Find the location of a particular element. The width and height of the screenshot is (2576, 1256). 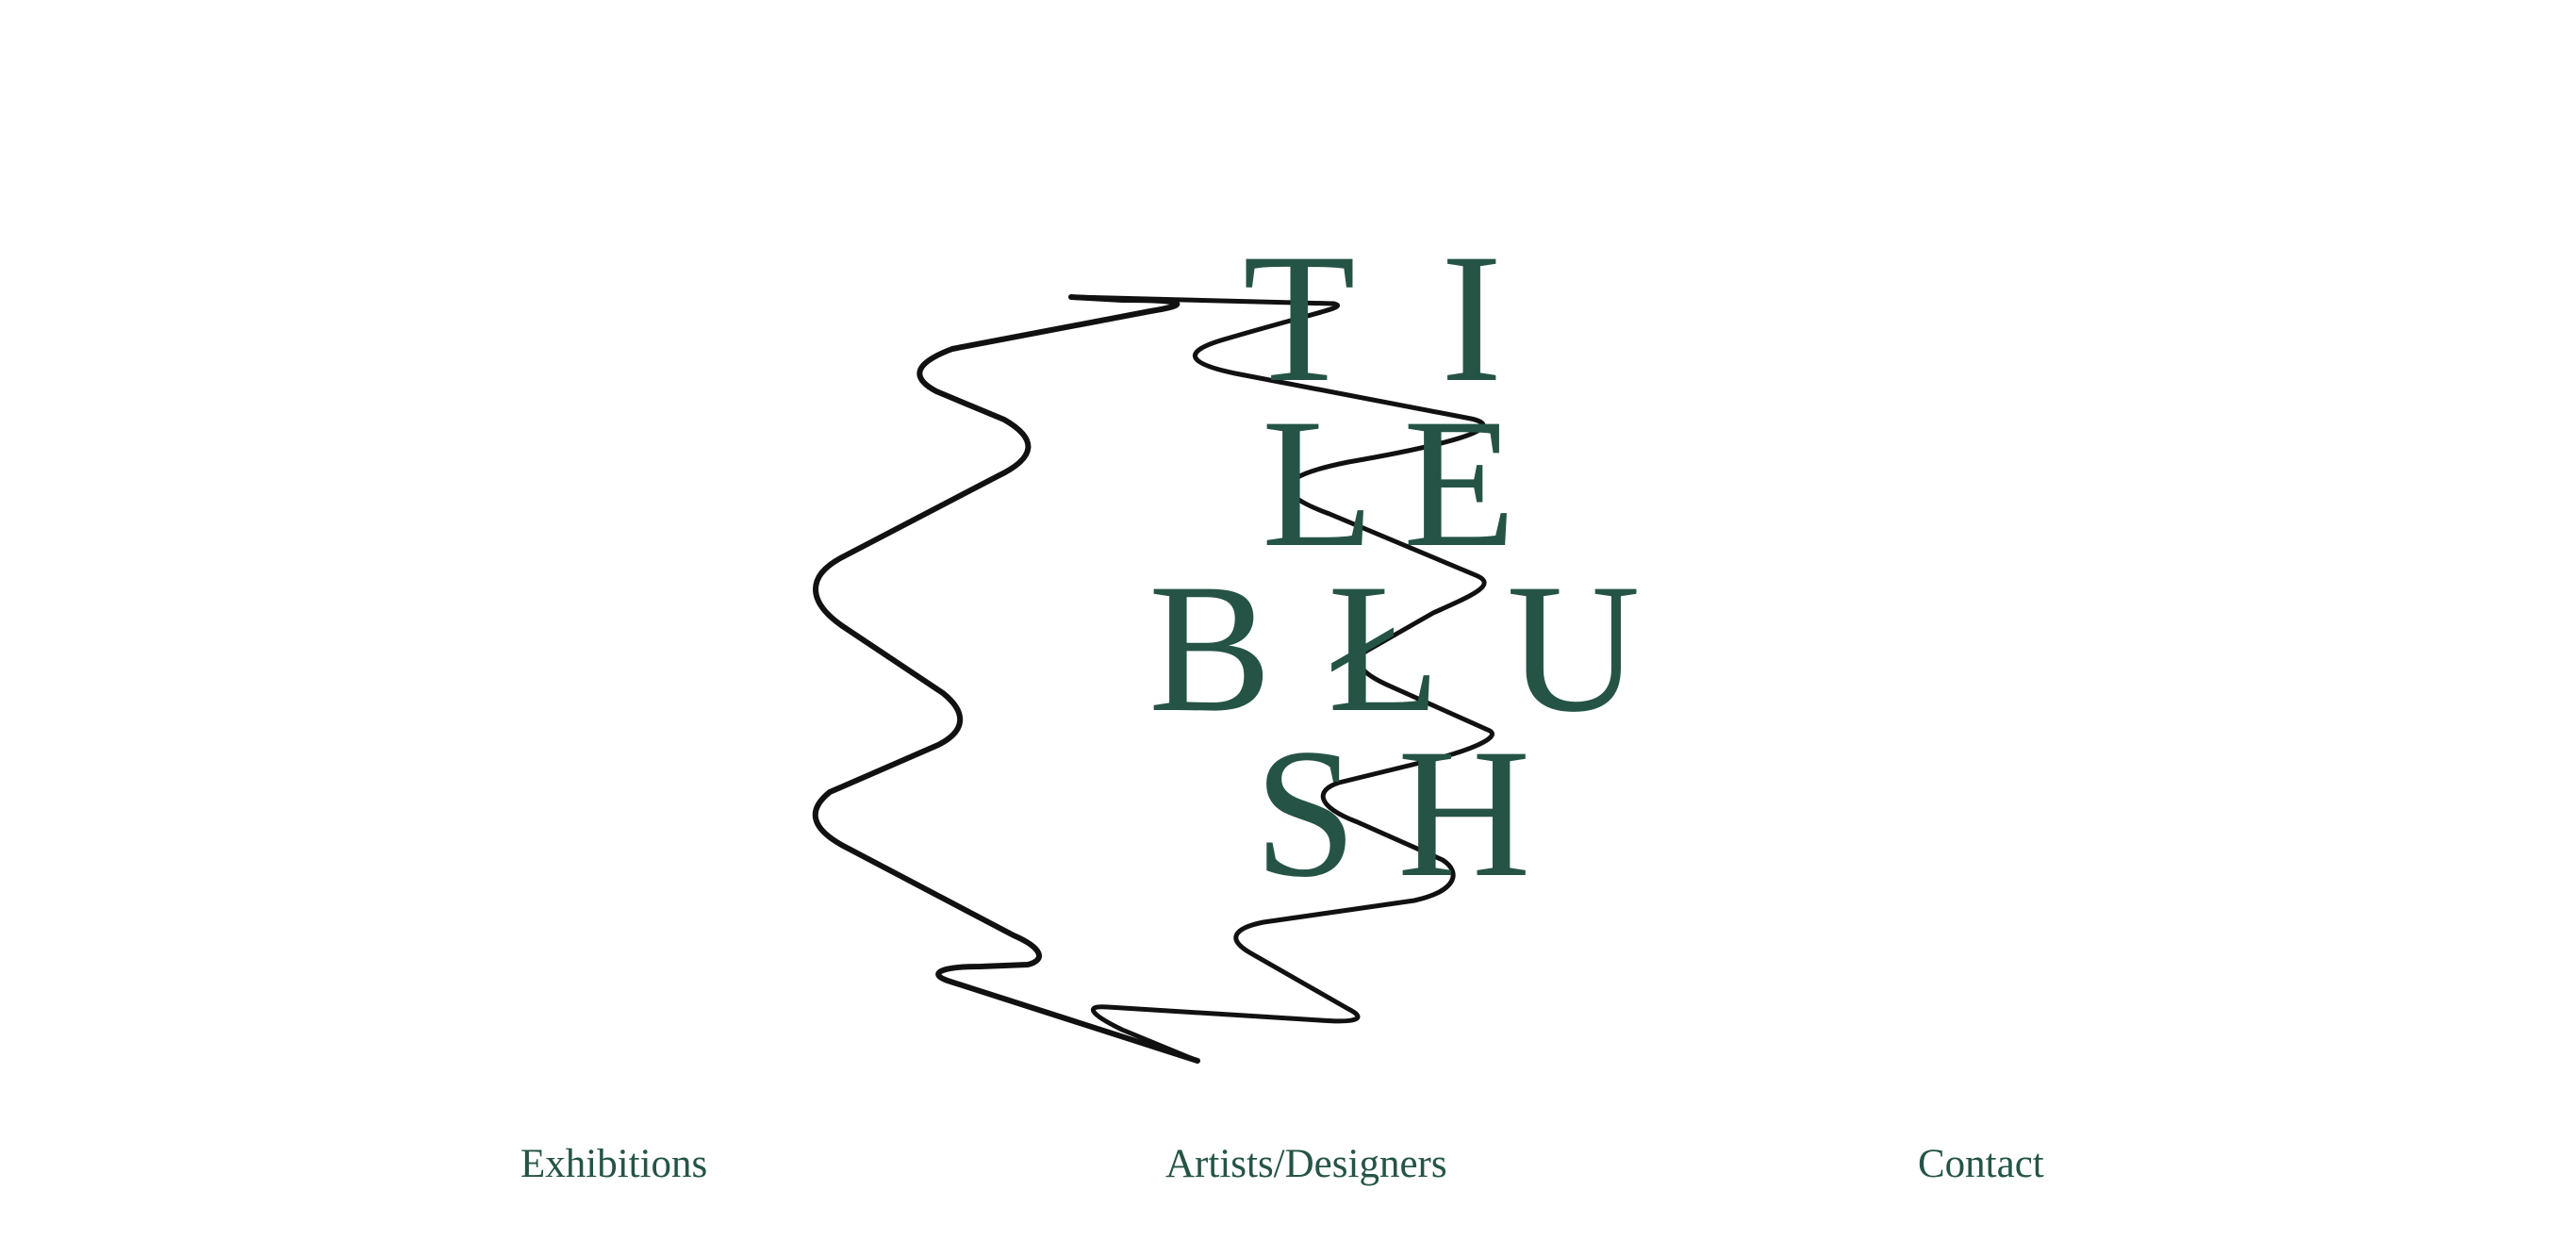

logo-letter-s: S is located at coordinates (1306, 813).